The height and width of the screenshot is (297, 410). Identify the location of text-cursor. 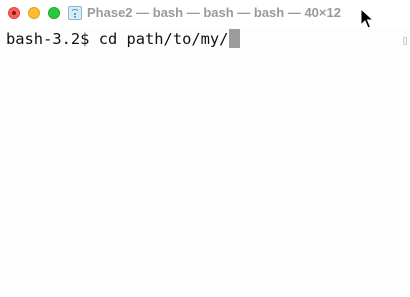
(235, 38).